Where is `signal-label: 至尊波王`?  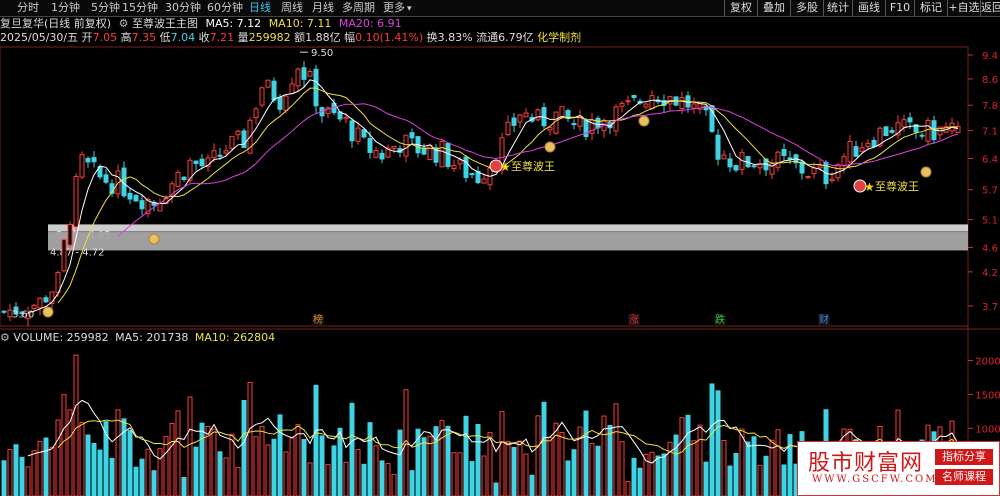
signal-label: 至尊波王 is located at coordinates (533, 166).